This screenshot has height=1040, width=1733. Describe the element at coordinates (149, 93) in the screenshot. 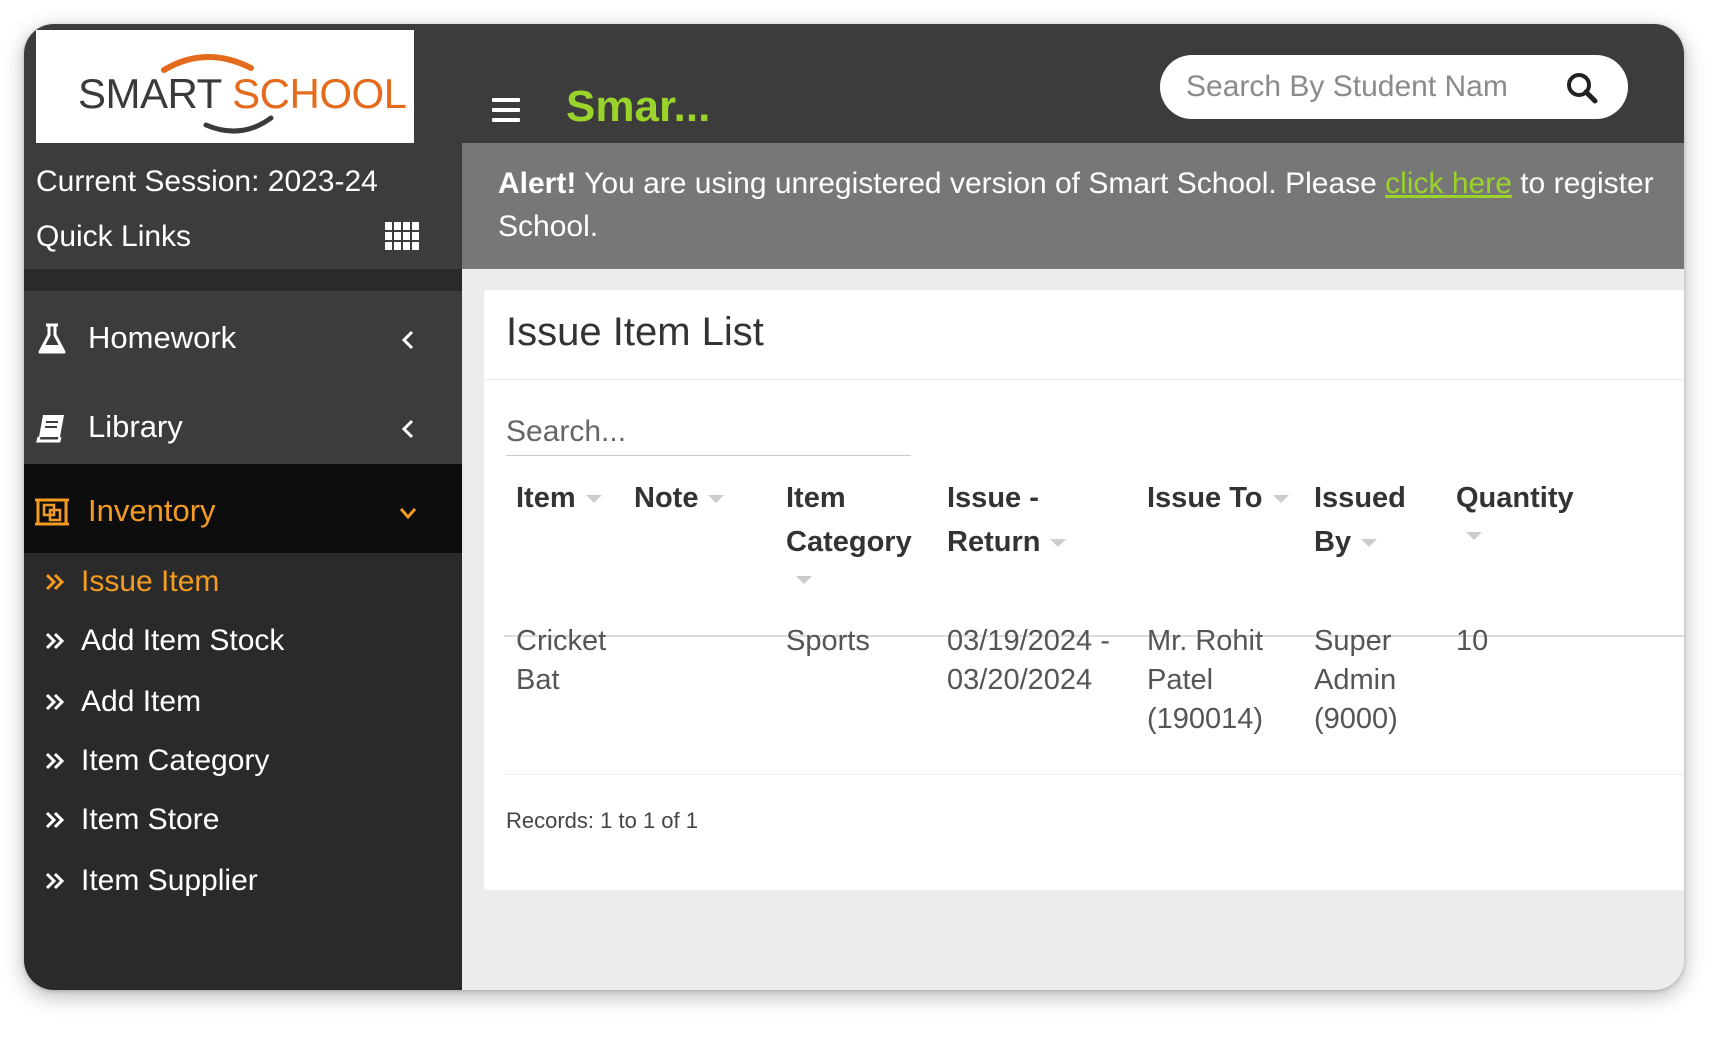

I see `logo-word-smart: SMART` at that location.